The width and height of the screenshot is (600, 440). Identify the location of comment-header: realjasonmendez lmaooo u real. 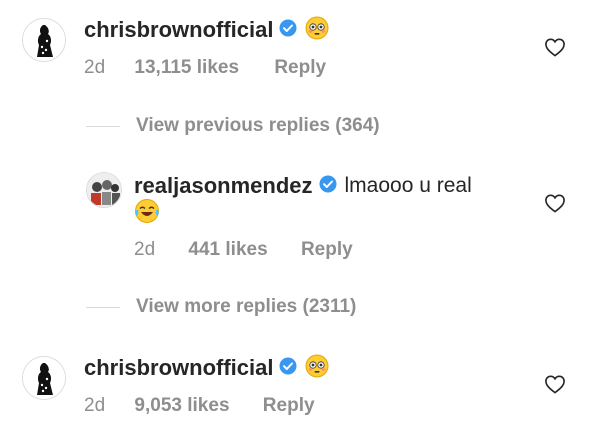
(303, 186).